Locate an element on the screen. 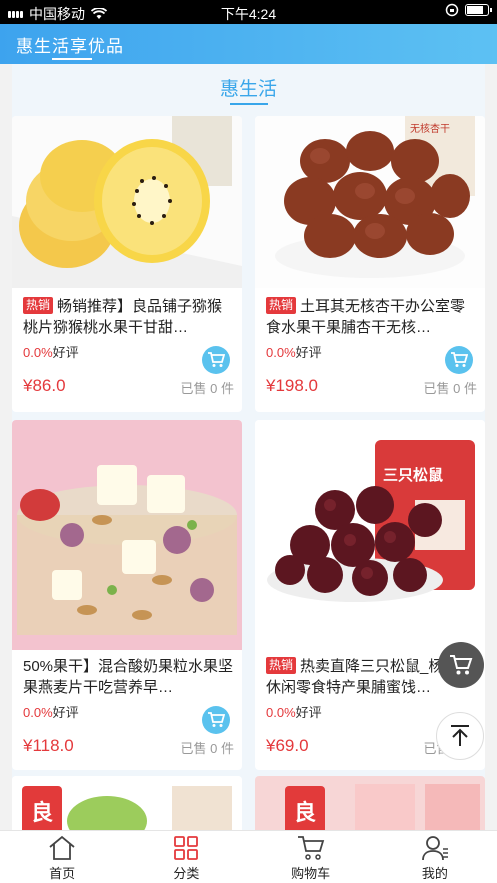  bottom-tab-bar: 首页 分类 购物车 我的 is located at coordinates (248, 856).